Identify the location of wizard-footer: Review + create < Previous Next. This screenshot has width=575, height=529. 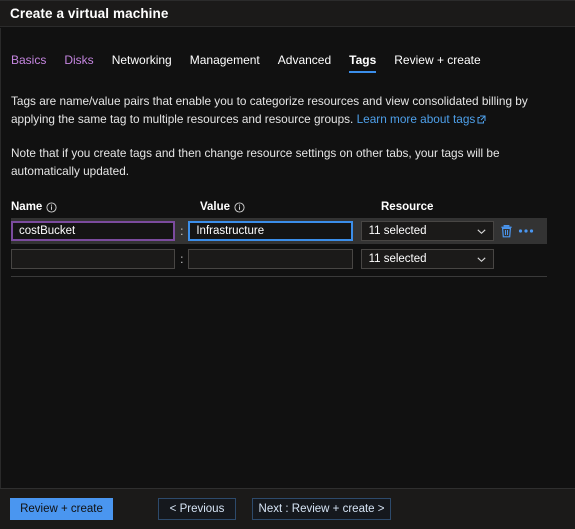
(287, 508).